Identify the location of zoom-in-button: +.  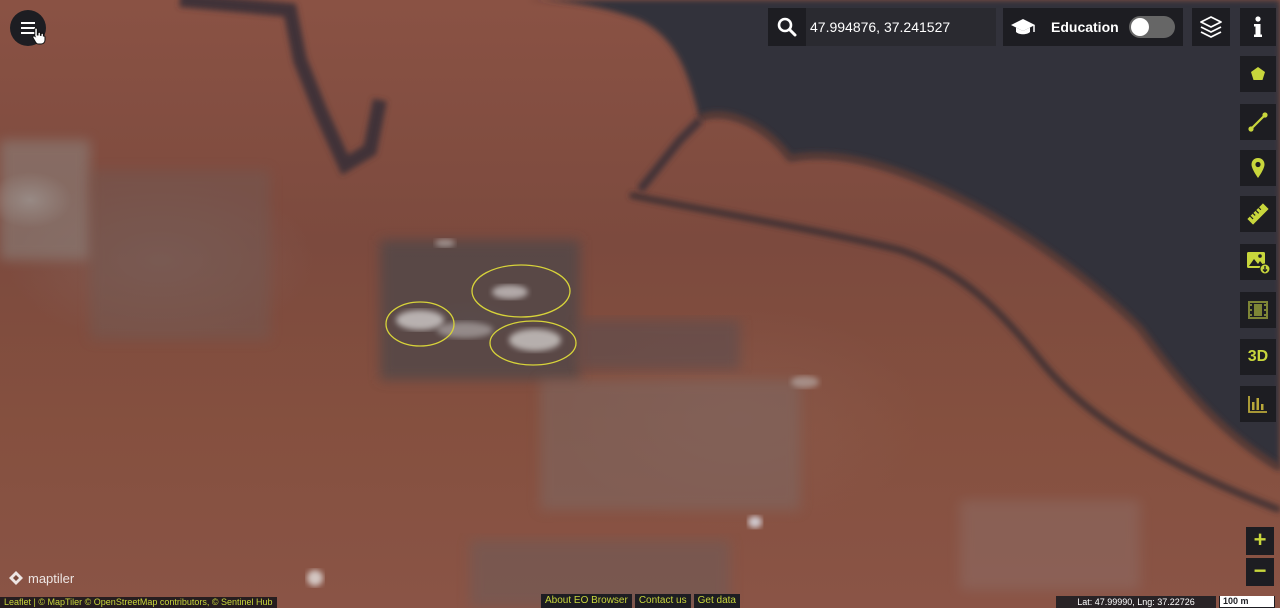
(1260, 541).